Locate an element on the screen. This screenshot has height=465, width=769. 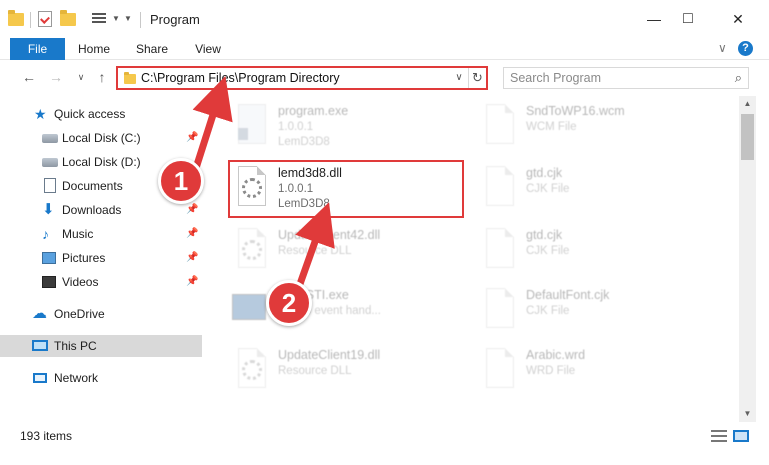
step-1-badge: 1 is located at coordinates (181, 181).